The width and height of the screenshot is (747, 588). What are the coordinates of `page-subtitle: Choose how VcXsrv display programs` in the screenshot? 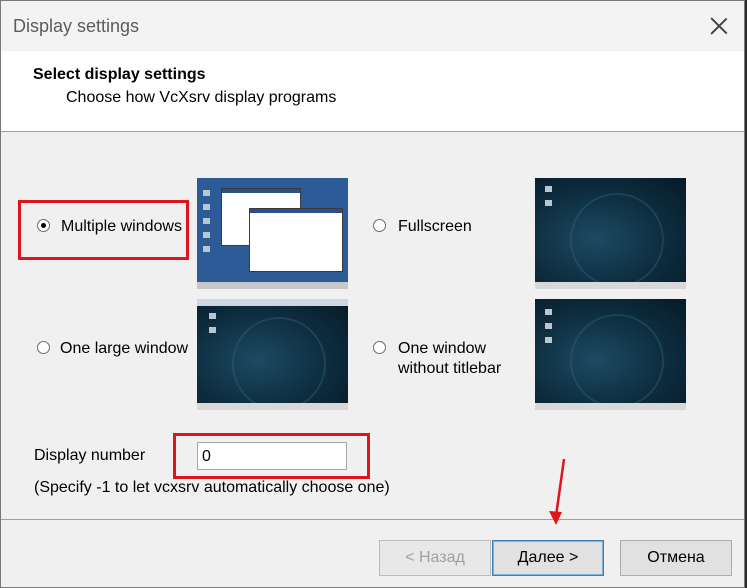 It's located at (201, 97).